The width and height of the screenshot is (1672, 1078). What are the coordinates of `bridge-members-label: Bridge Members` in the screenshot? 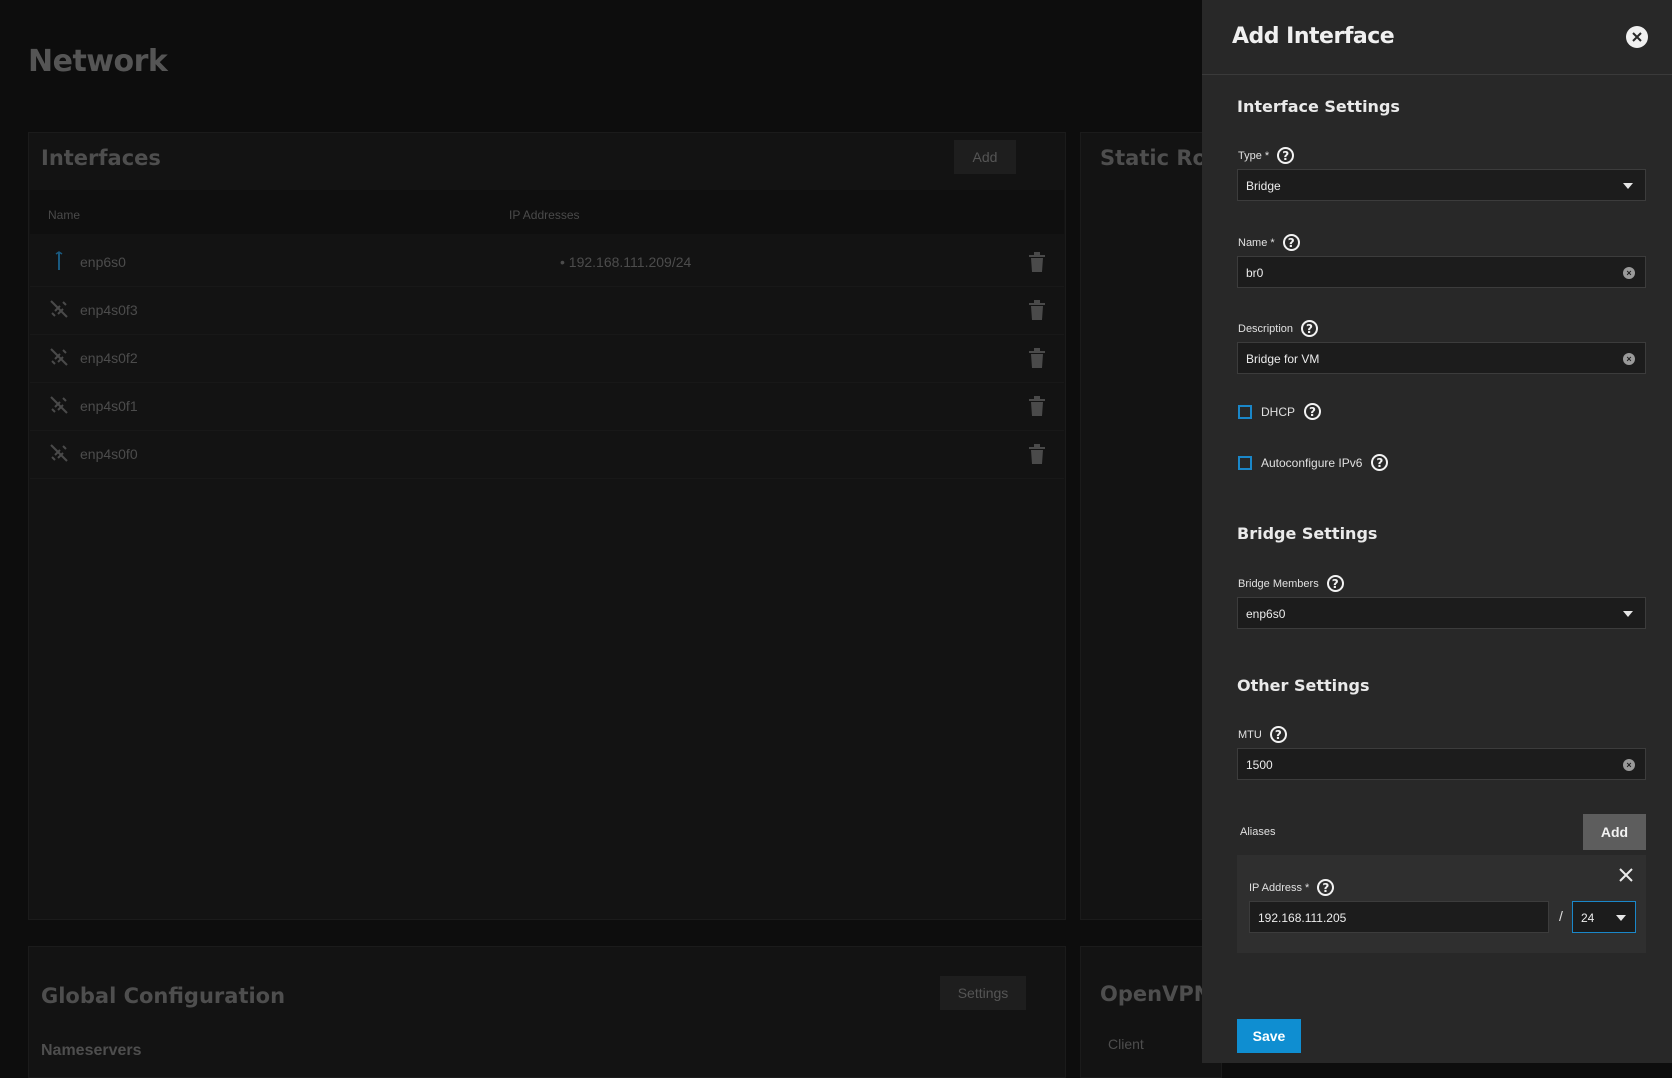 It's located at (1278, 583).